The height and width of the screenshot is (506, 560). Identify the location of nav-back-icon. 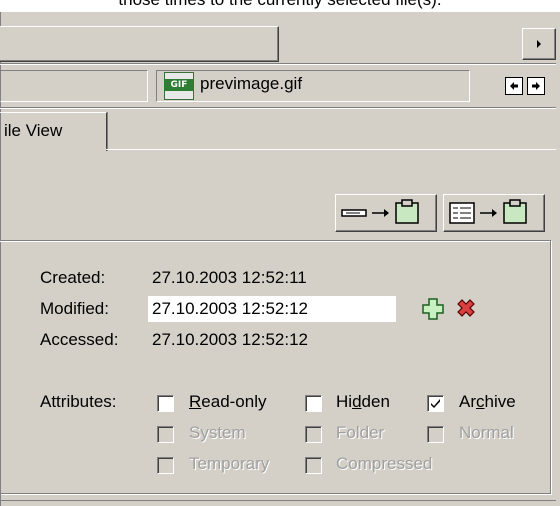
(514, 86).